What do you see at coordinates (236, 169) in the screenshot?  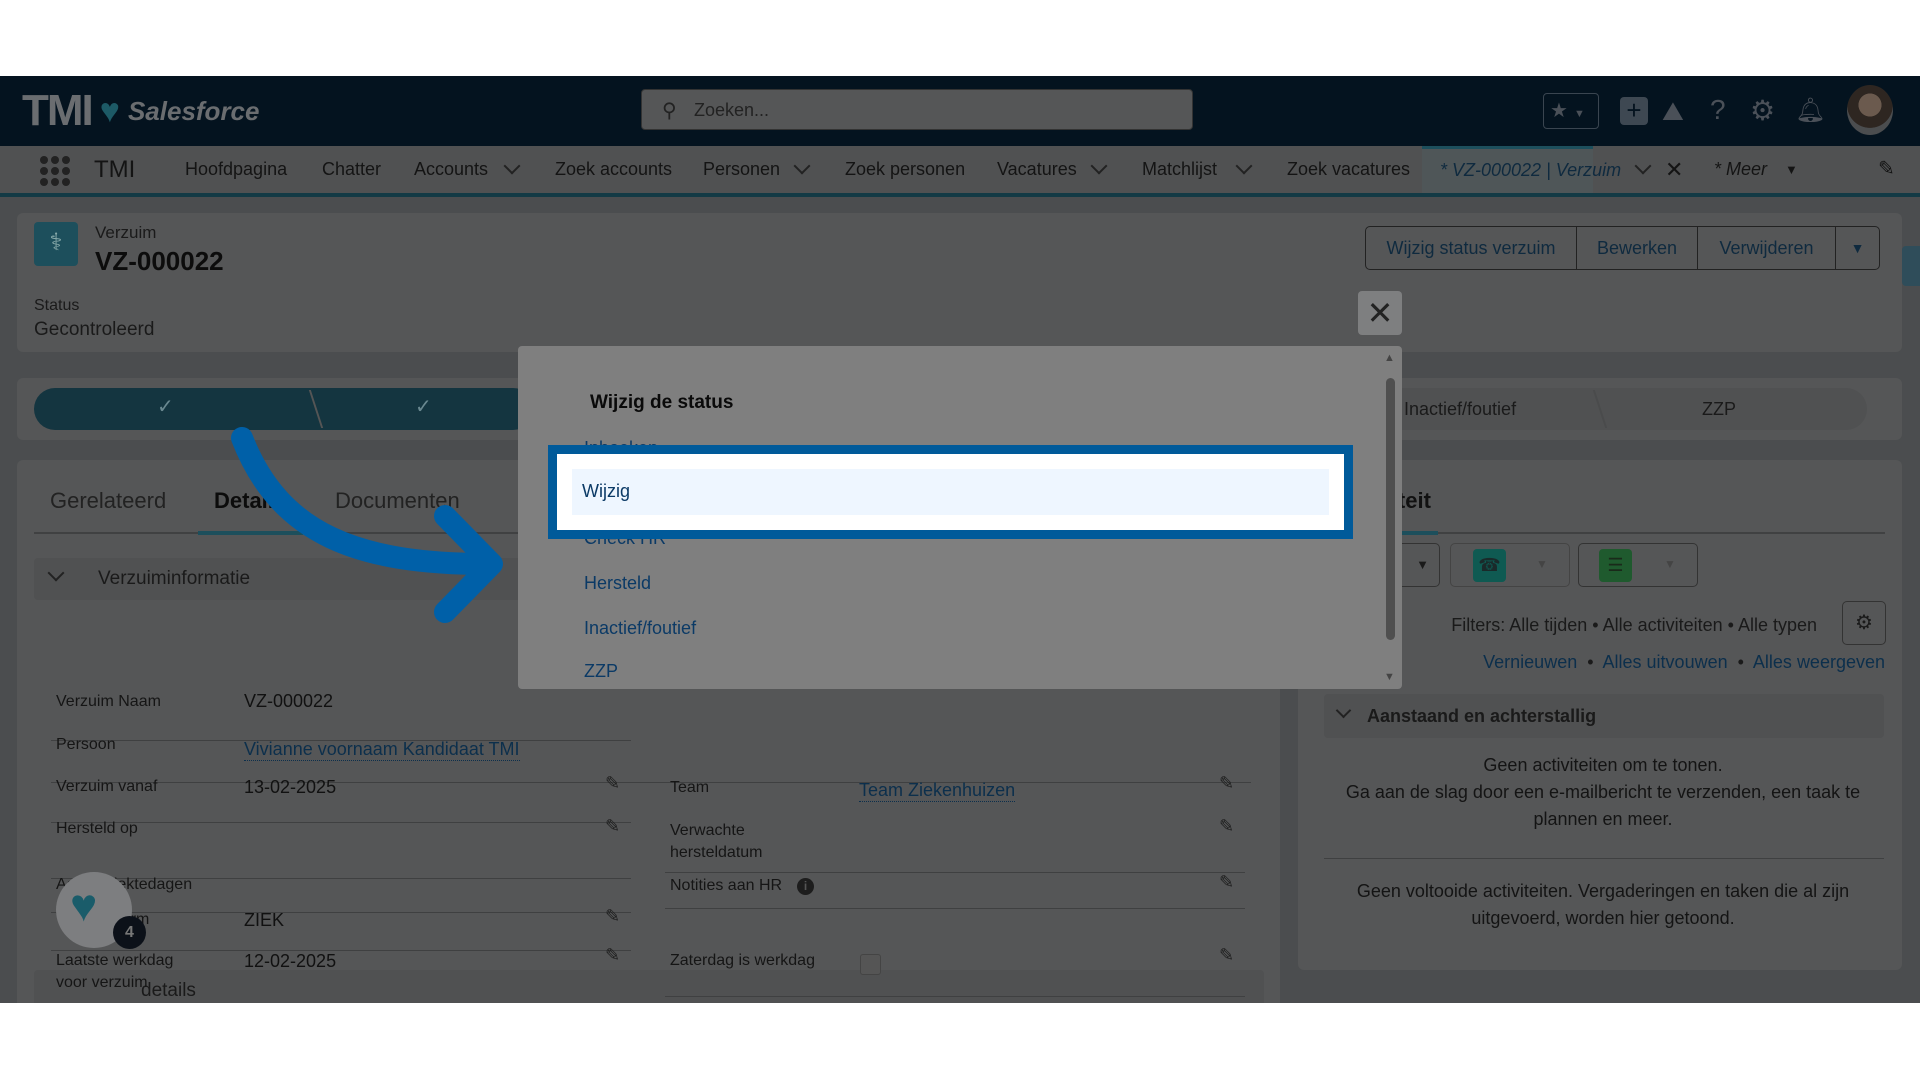 I see `nav-hoofdpagina: Hoofdpagina` at bounding box center [236, 169].